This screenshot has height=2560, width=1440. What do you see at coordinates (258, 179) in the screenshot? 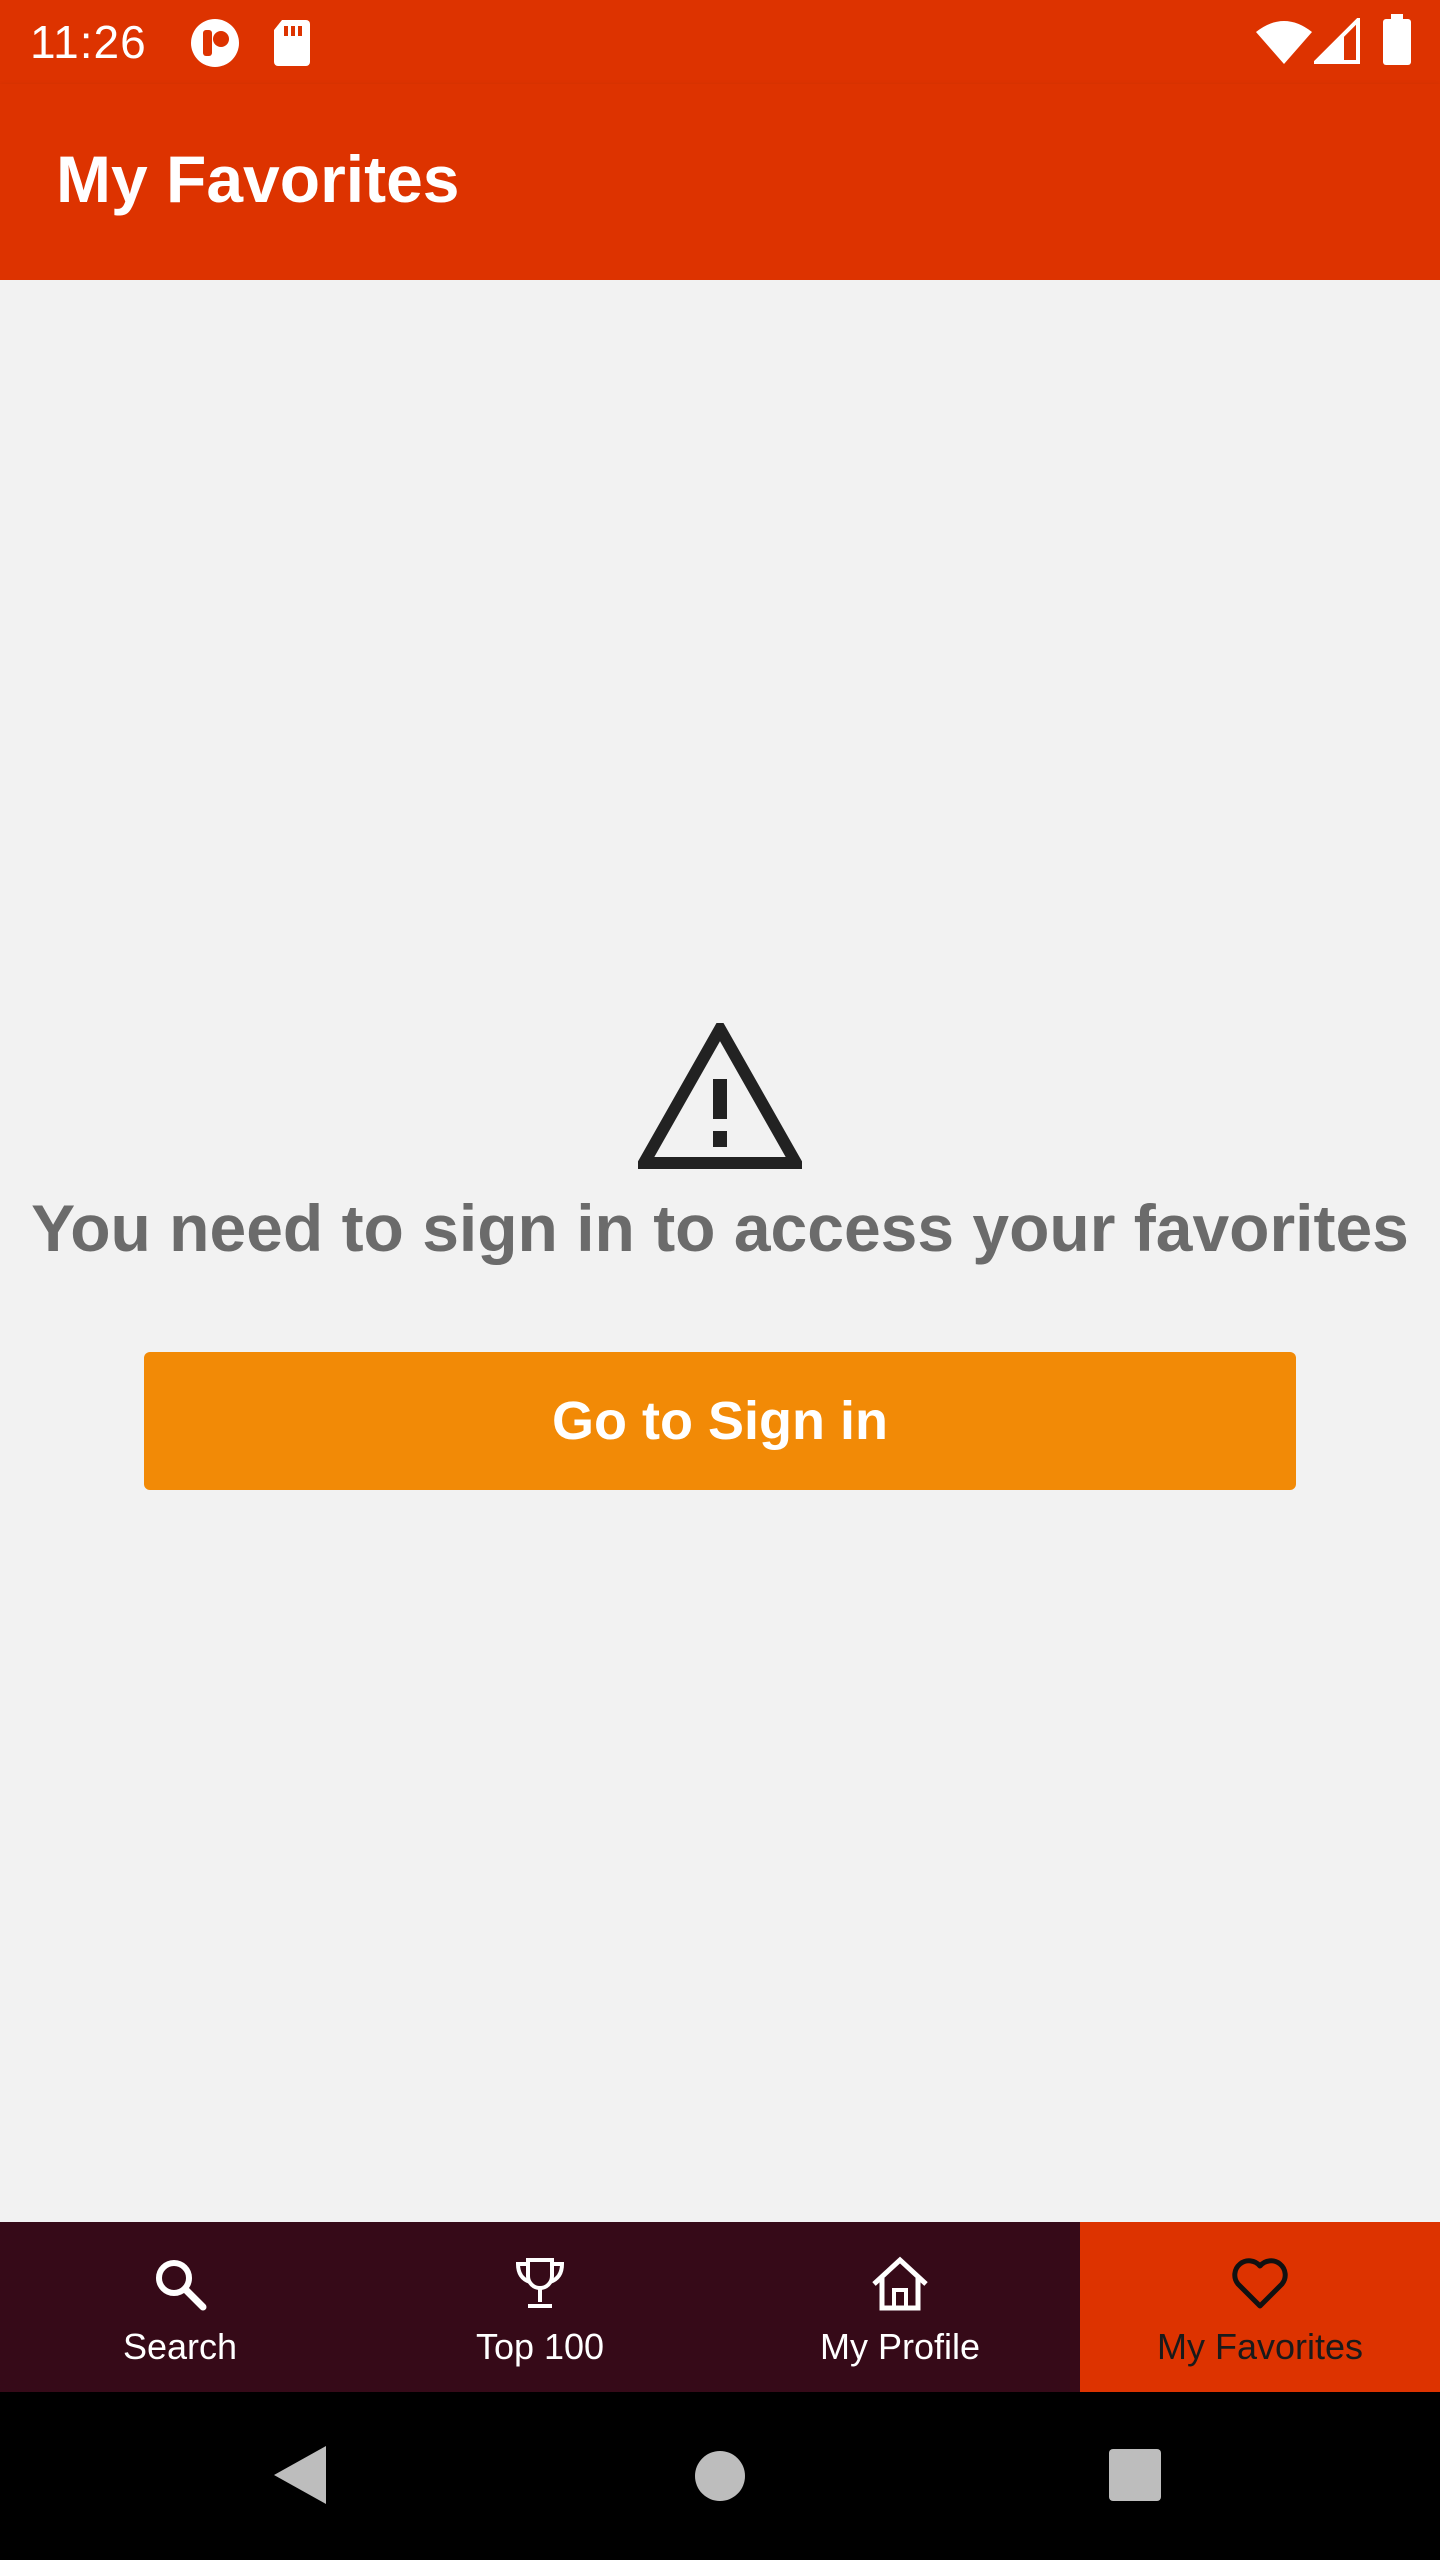
I see `page-title: My Favorites` at bounding box center [258, 179].